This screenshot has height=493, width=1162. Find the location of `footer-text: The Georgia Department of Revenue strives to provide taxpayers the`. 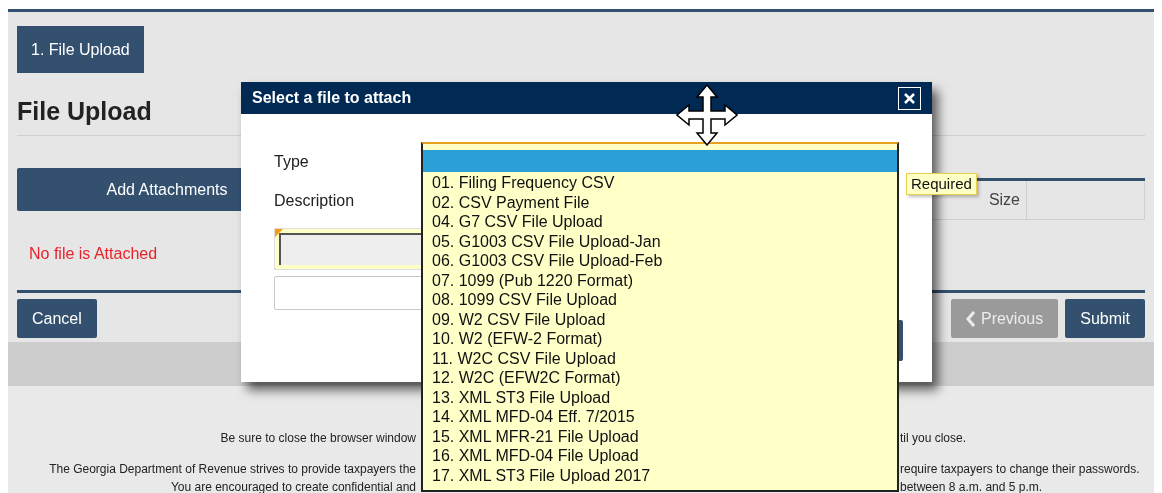

footer-text: The Georgia Department of Revenue strives to provide taxpayers the is located at coordinates (232, 469).